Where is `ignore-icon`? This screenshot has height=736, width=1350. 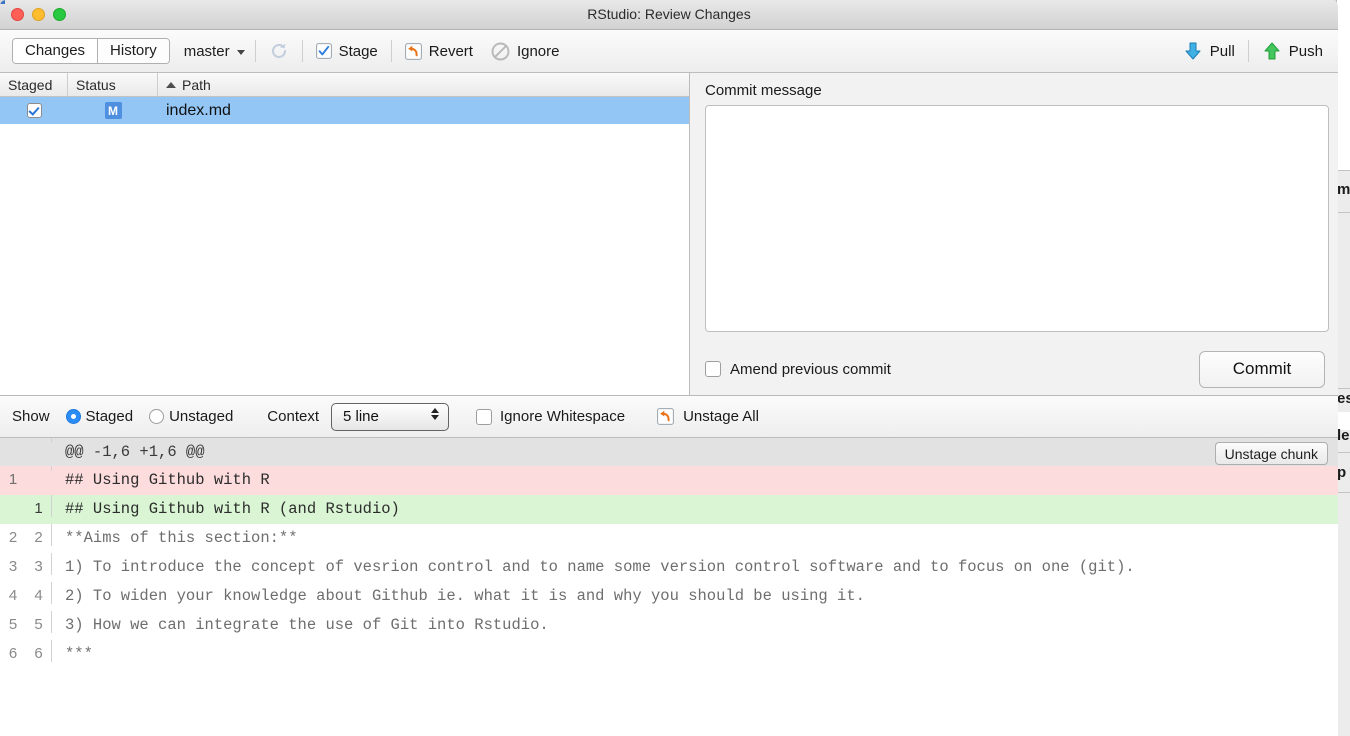 ignore-icon is located at coordinates (500, 51).